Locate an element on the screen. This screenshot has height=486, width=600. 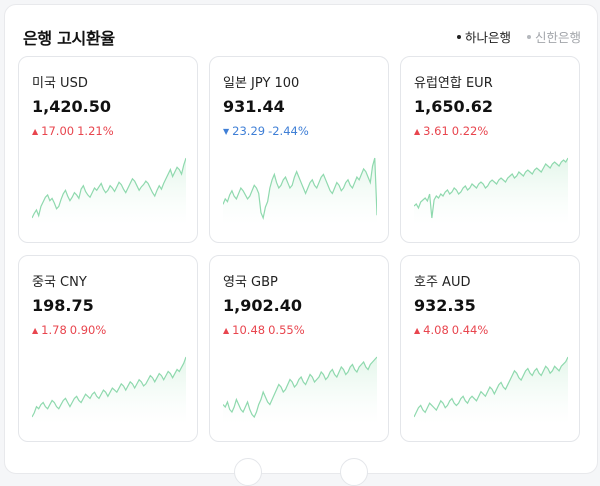
bank-option-hana: 하나은행 is located at coordinates (483, 36).